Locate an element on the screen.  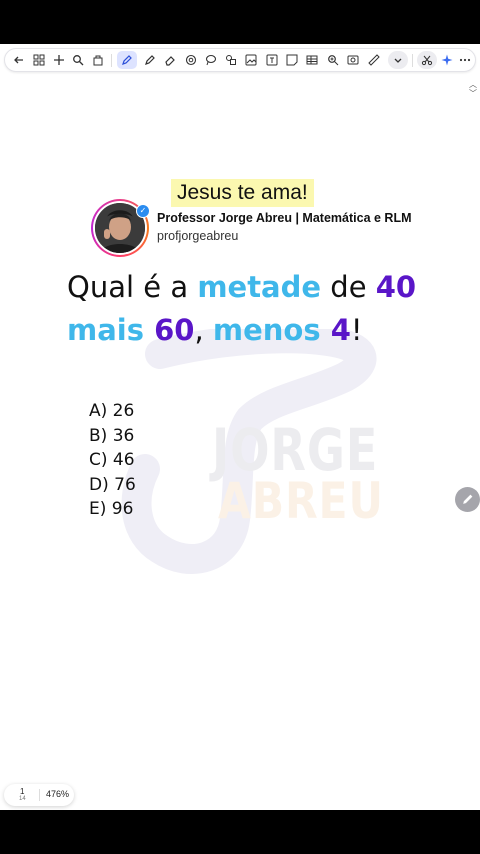
verified-badge: ✓ is located at coordinates (143, 211).